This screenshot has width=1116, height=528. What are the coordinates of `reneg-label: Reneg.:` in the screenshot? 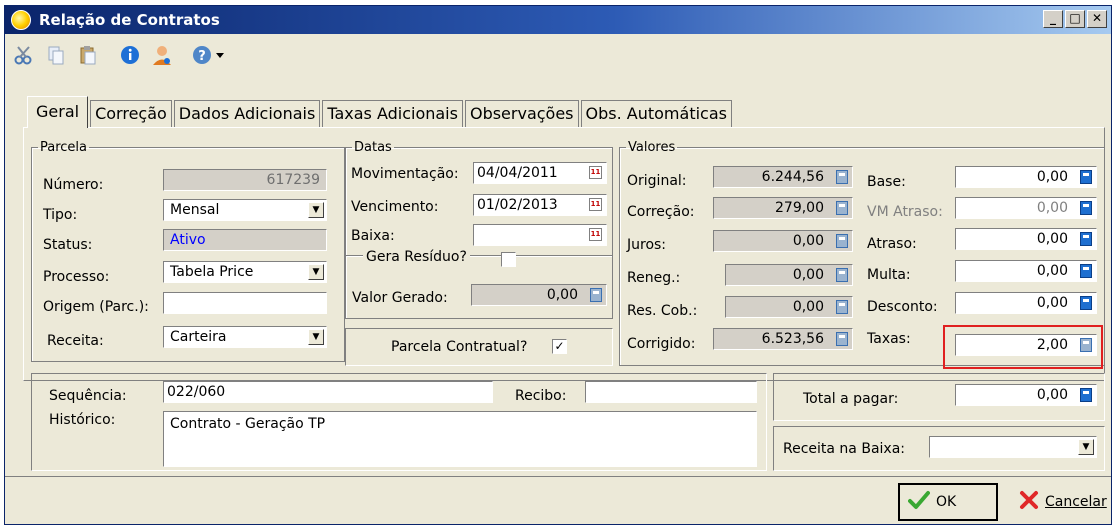 It's located at (654, 278).